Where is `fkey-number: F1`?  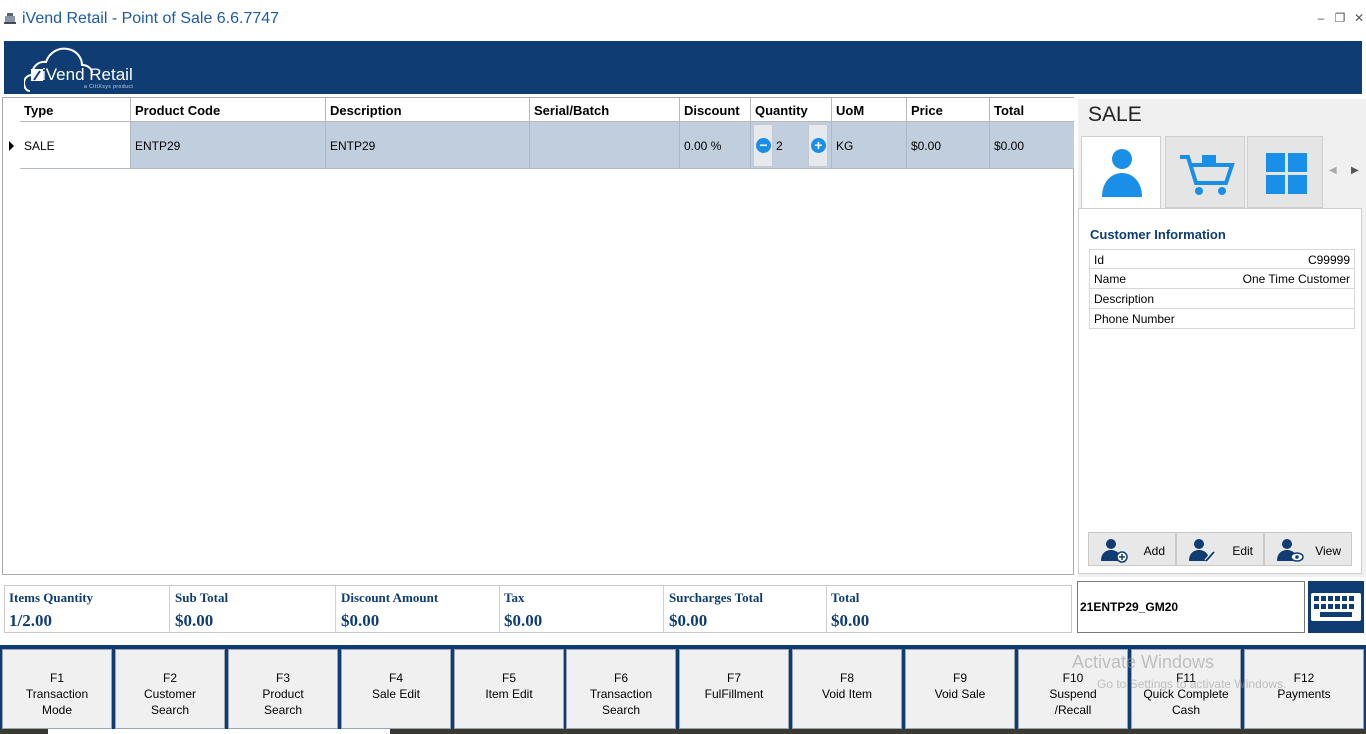
fkey-number: F1 is located at coordinates (56, 678).